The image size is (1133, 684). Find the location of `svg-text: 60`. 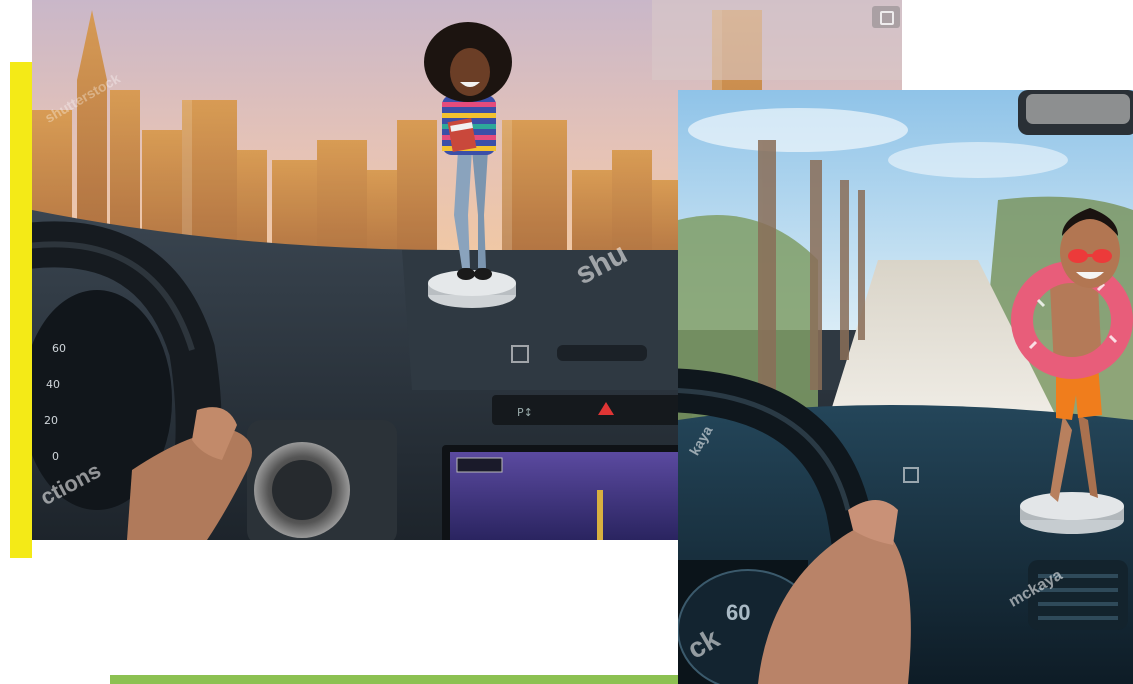

svg-text: 60 is located at coordinates (59, 348).